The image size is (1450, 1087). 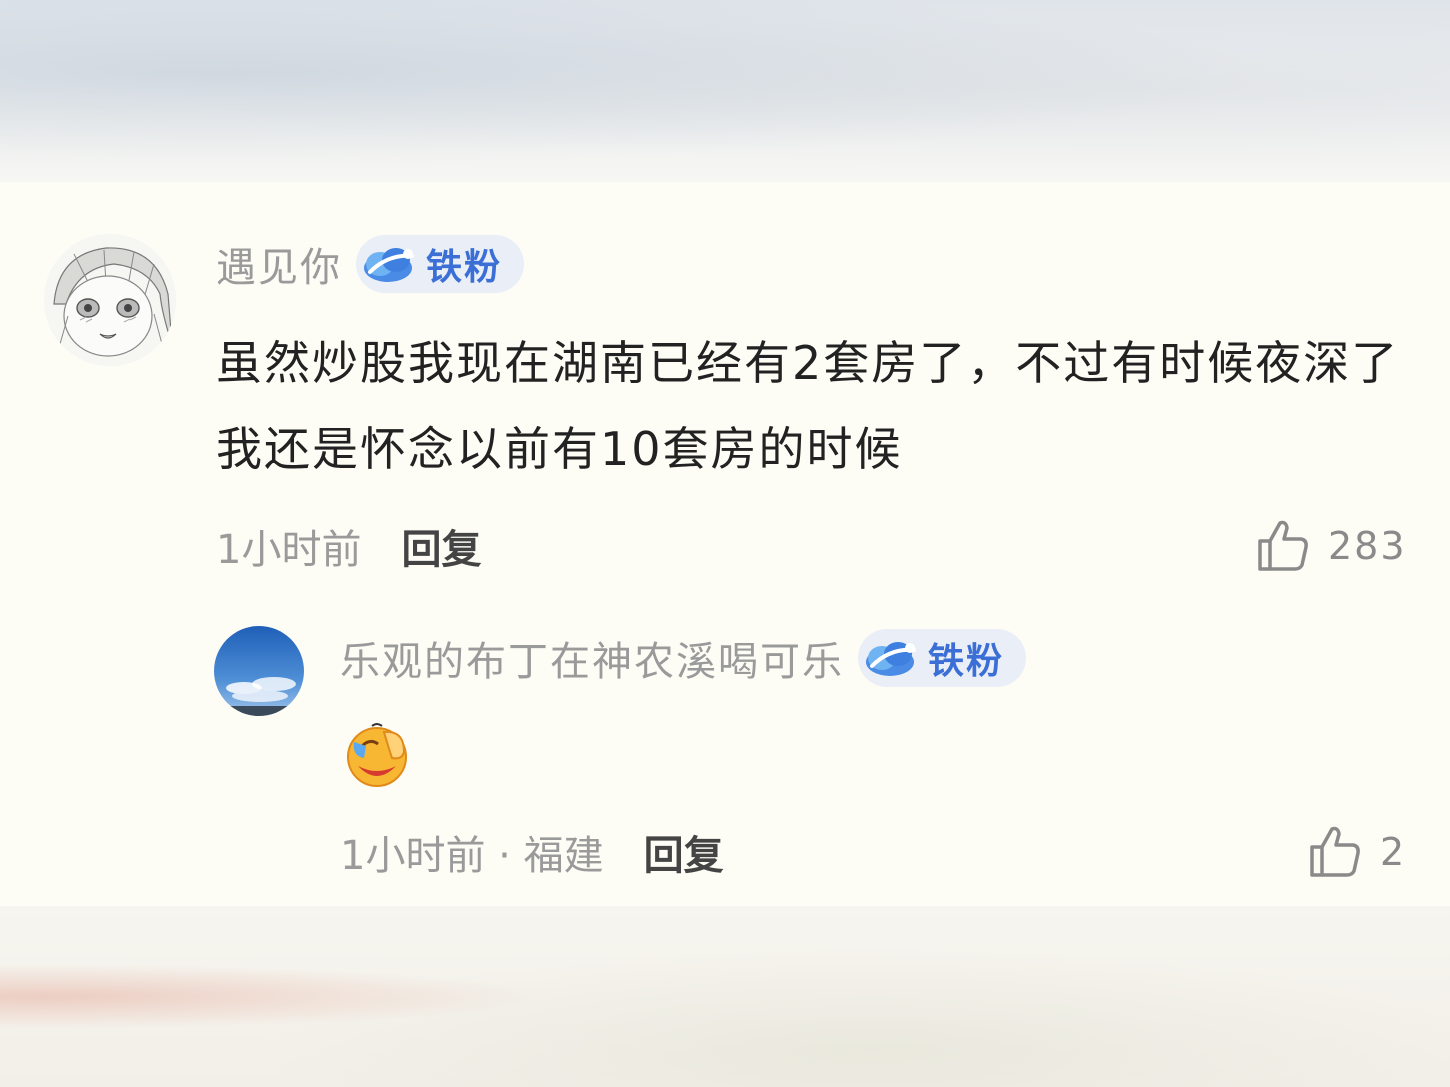 I want to click on reply-header: 乐观的布丁在神农溪喝可乐 铁粉, so click(x=683, y=658).